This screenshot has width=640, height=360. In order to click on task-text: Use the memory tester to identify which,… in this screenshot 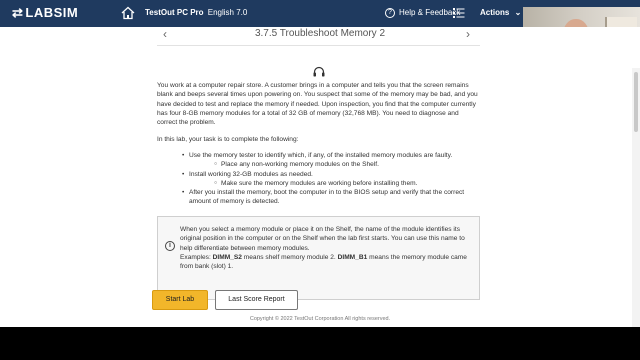, I will do `click(321, 155)`.